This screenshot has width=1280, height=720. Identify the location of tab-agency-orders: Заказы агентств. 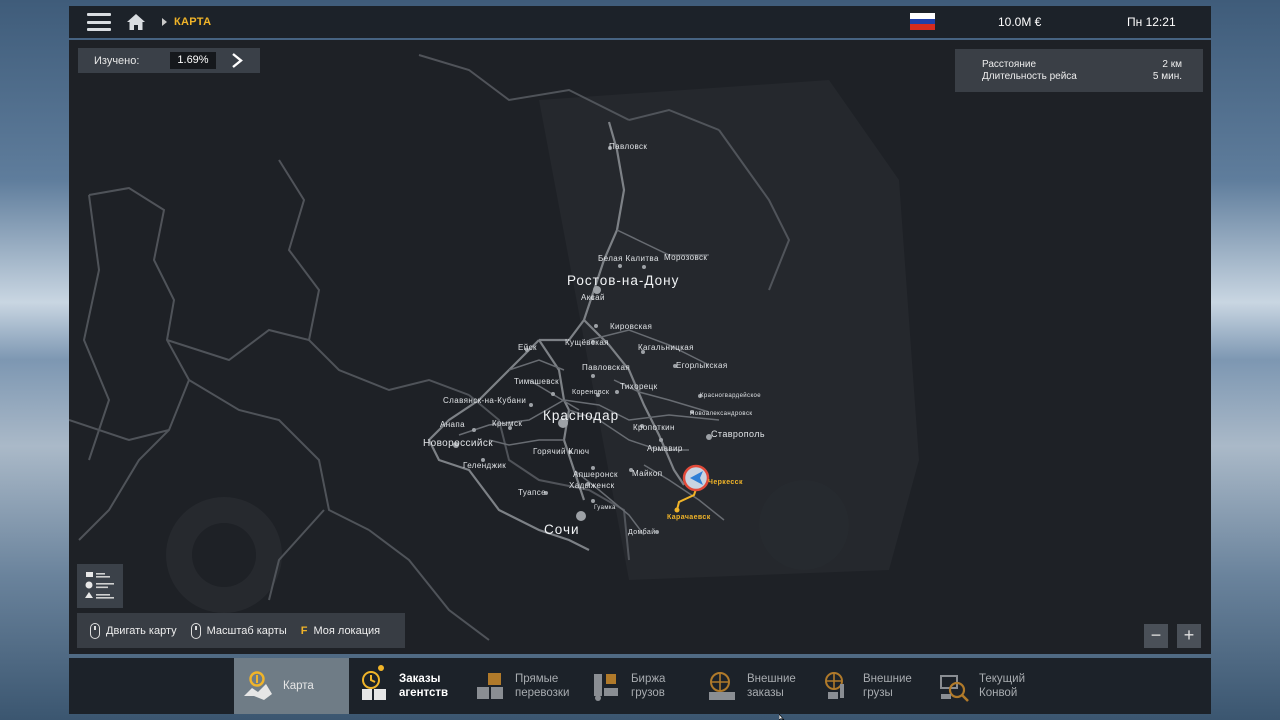
(407, 686).